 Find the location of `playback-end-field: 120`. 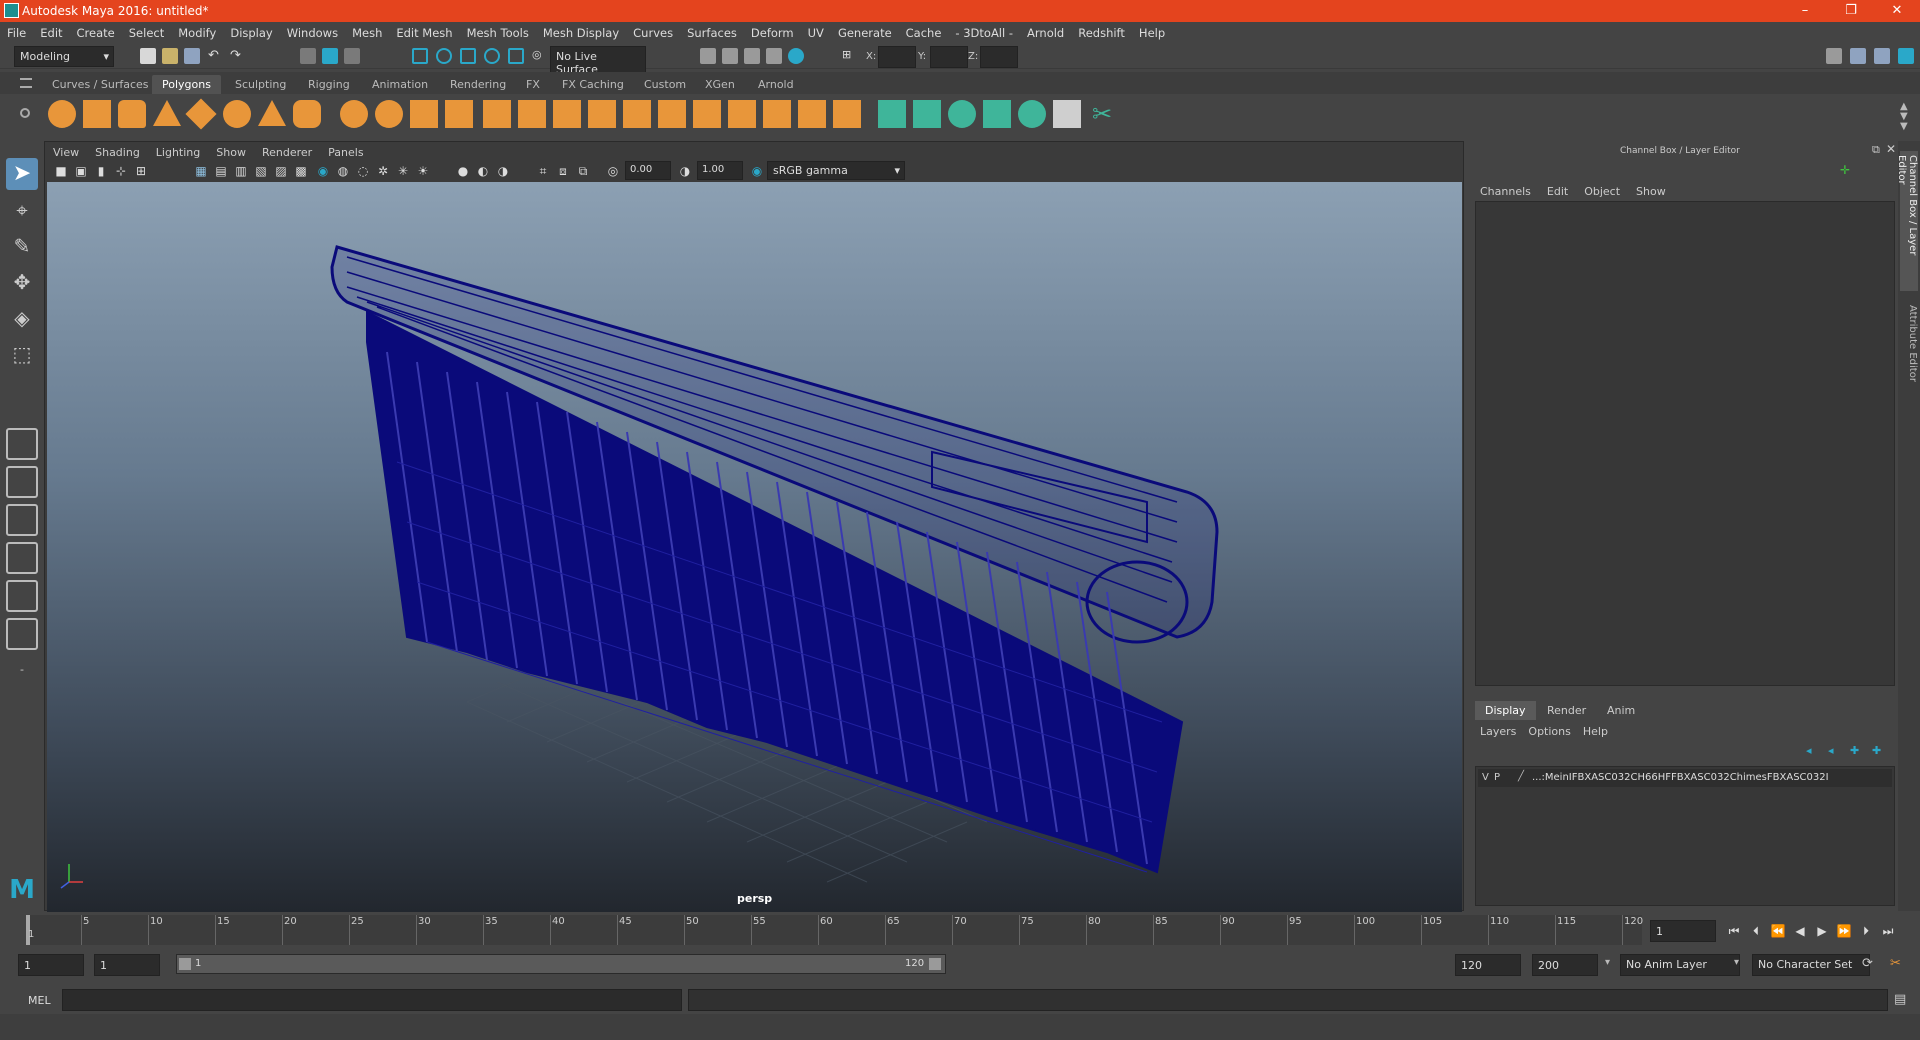

playback-end-field: 120 is located at coordinates (1488, 965).